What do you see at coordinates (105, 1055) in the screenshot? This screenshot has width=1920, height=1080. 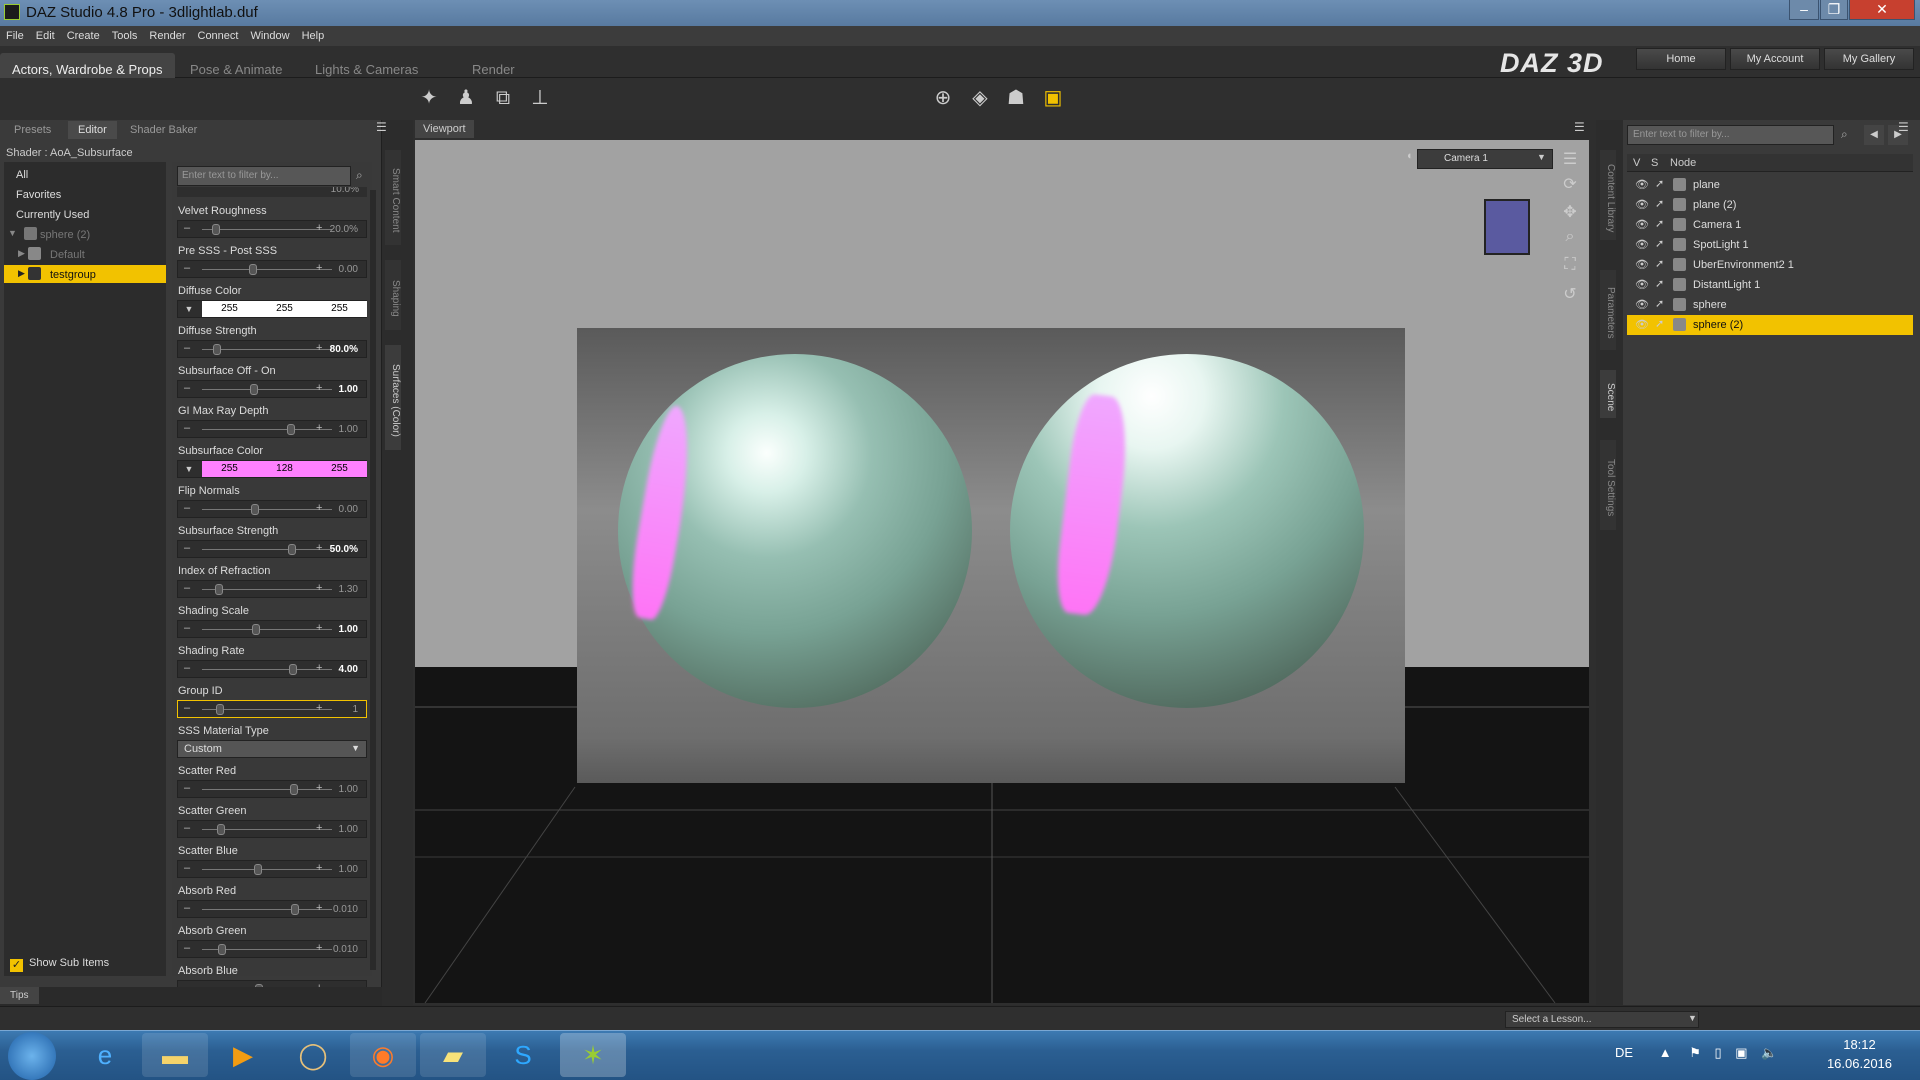 I see `internet-explorer-icon: e` at bounding box center [105, 1055].